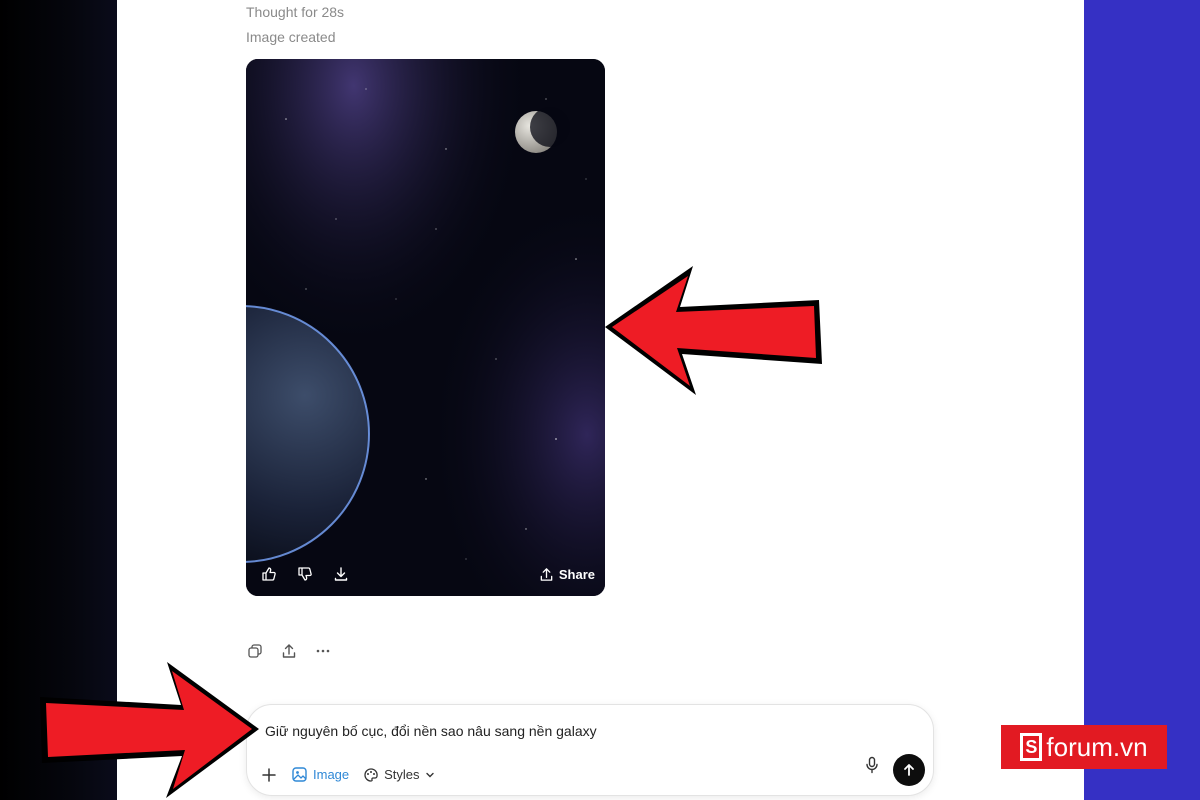  Describe the element at coordinates (872, 765) in the screenshot. I see `microphone-icon` at that location.